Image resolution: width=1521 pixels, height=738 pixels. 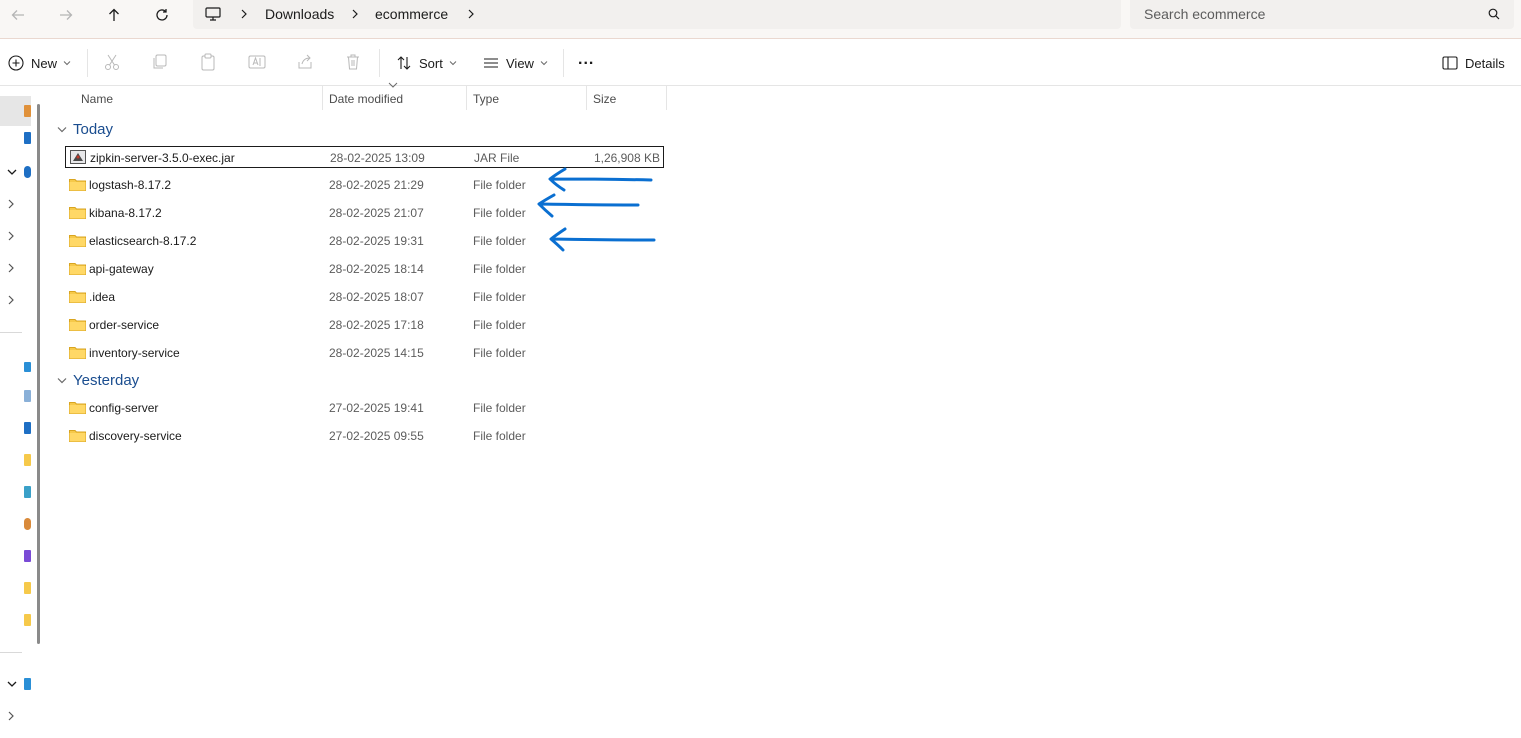 I want to click on sort-caret-icon, so click(x=393, y=85).